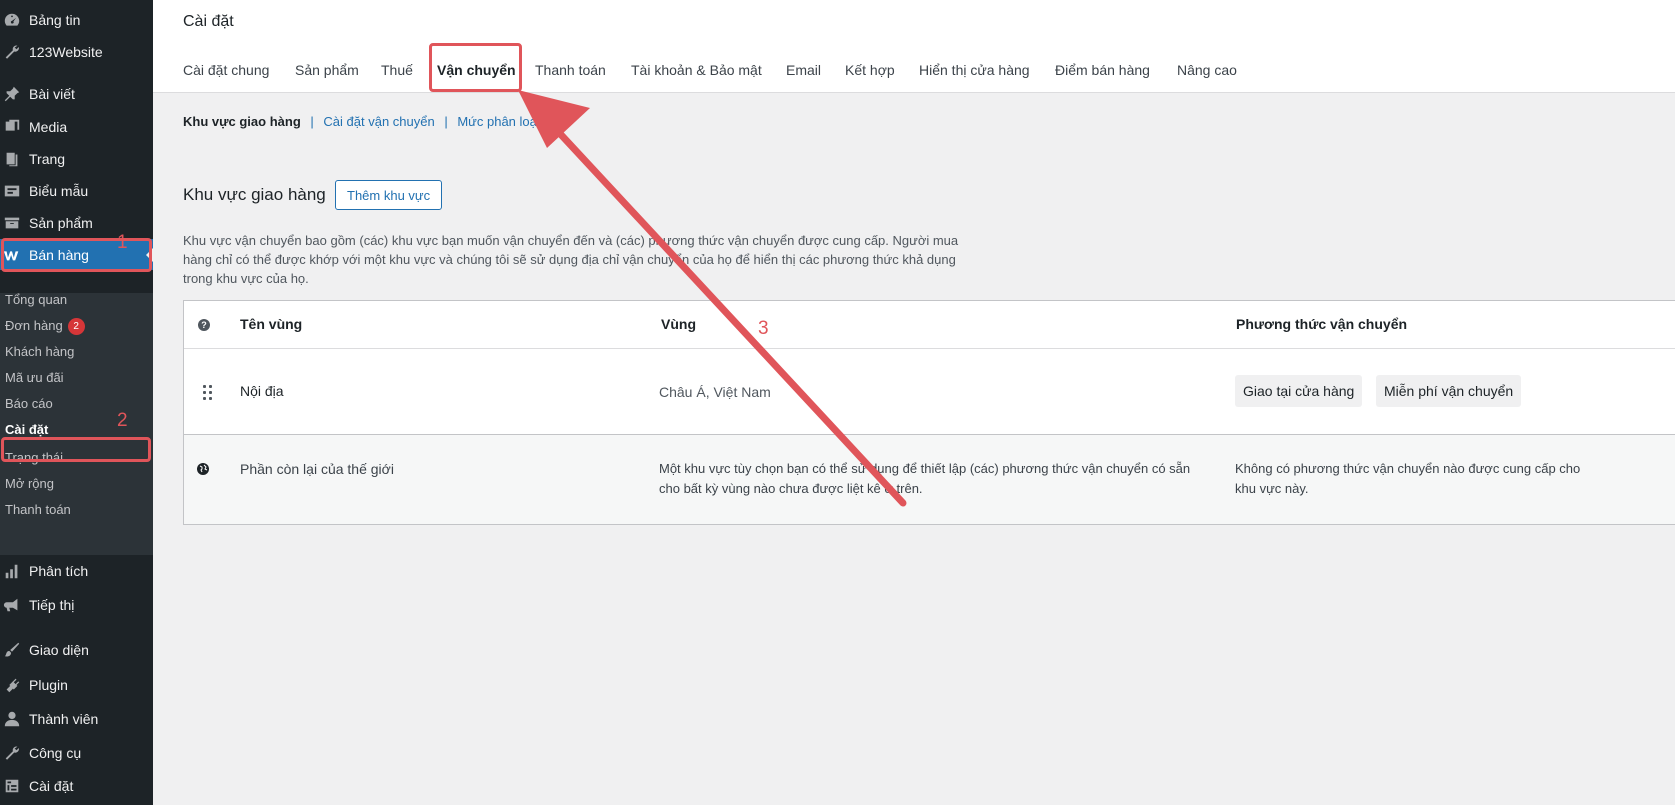 The width and height of the screenshot is (1675, 805). I want to click on submenu-coupons: Mã ưu đãi, so click(34, 378).